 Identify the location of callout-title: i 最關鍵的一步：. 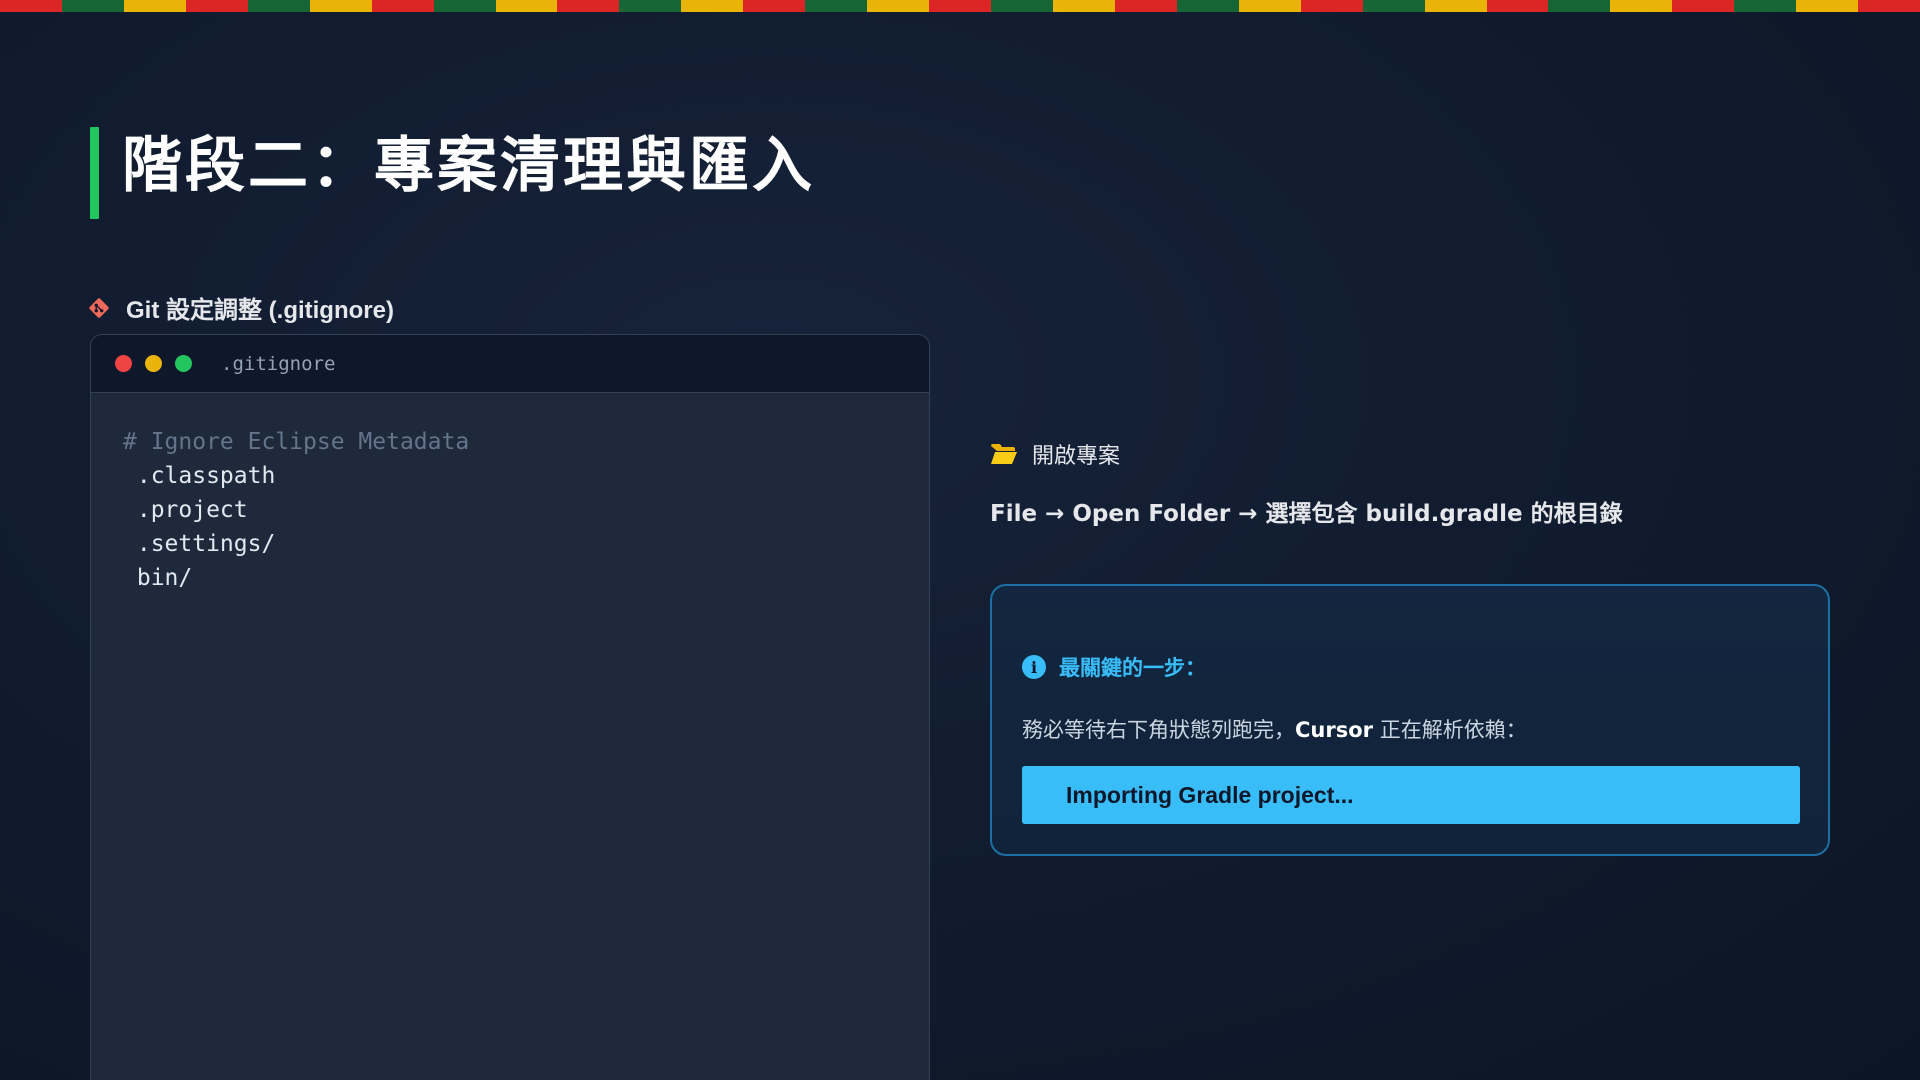
(1114, 667).